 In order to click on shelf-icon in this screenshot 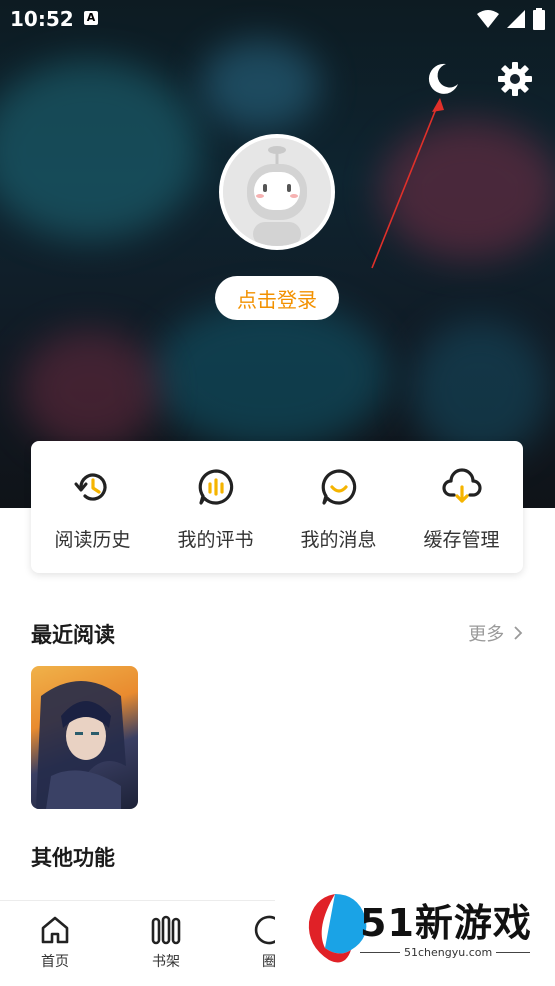, I will do `click(166, 930)`.